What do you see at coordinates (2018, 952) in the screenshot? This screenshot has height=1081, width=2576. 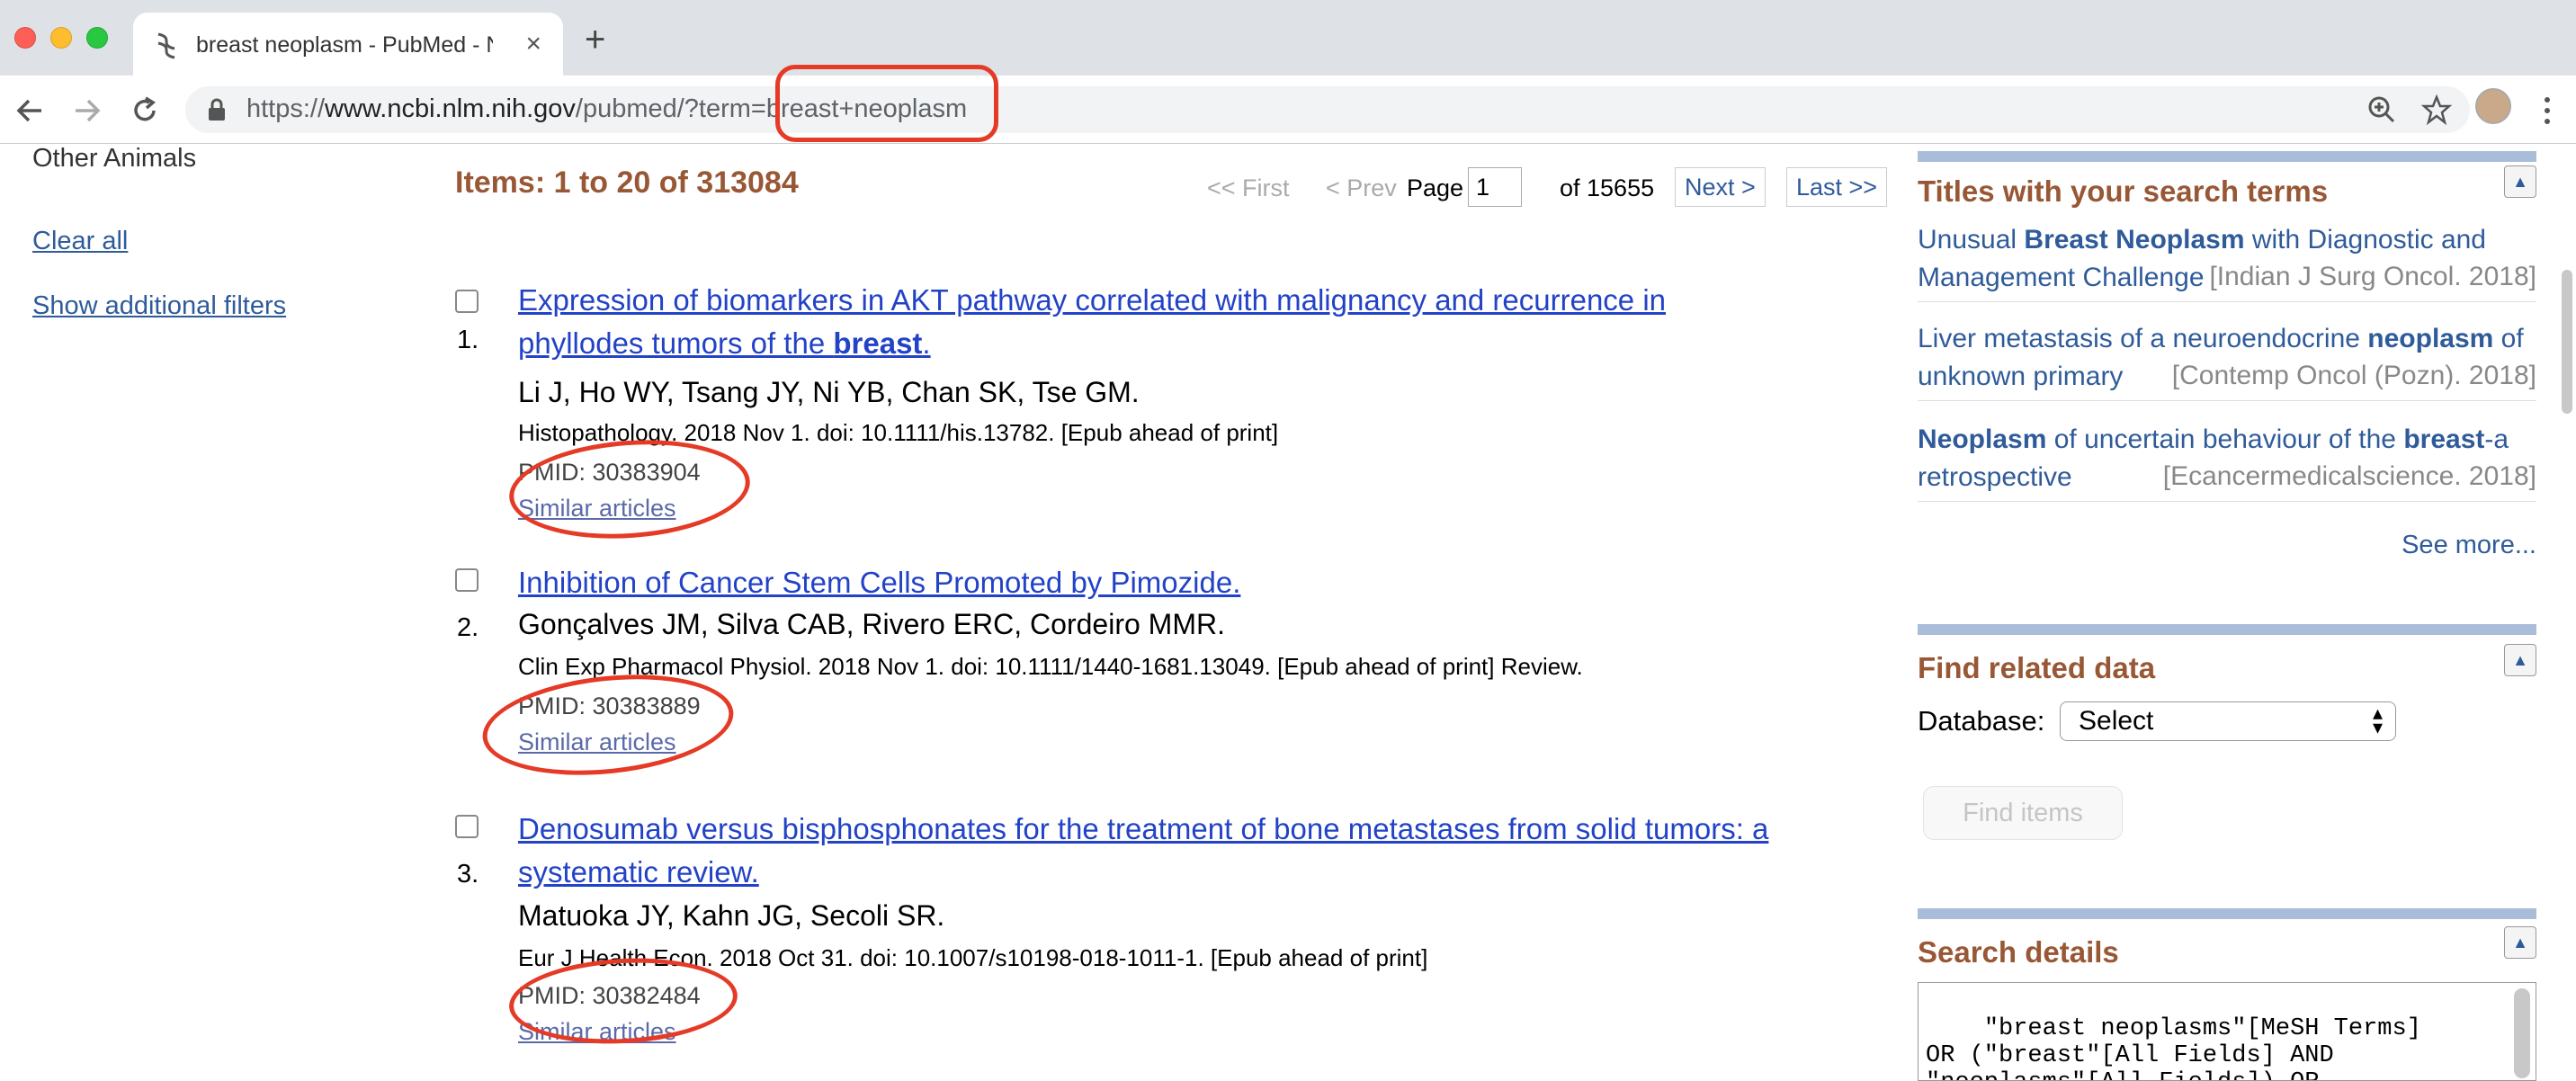 I see `search-details-header: Search details` at bounding box center [2018, 952].